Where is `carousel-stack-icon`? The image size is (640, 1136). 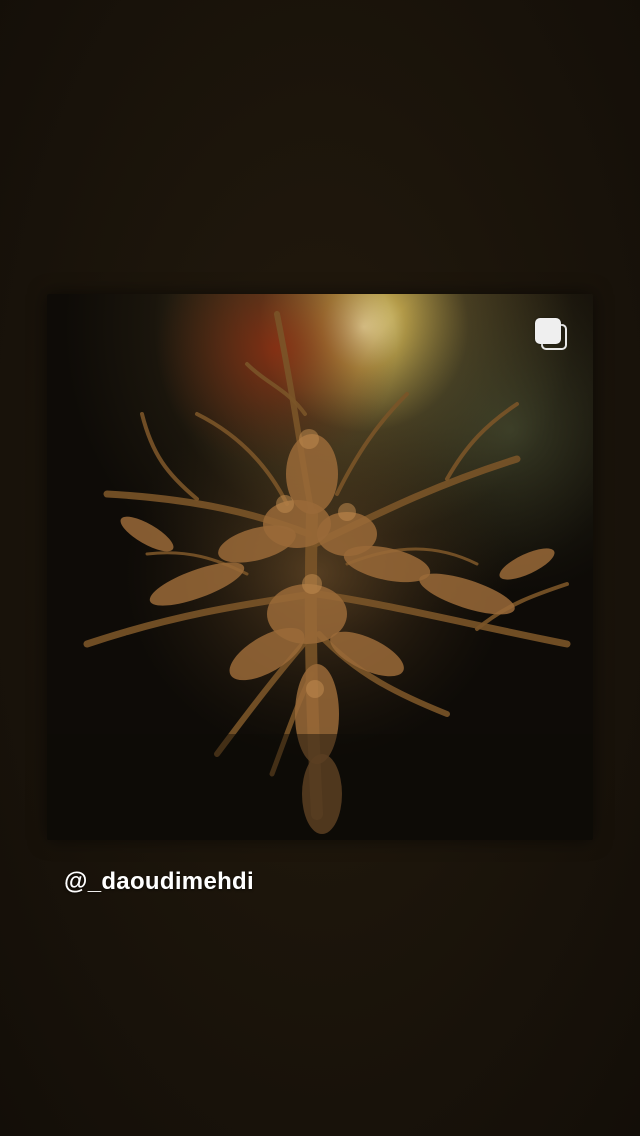
carousel-stack-icon is located at coordinates (552, 335).